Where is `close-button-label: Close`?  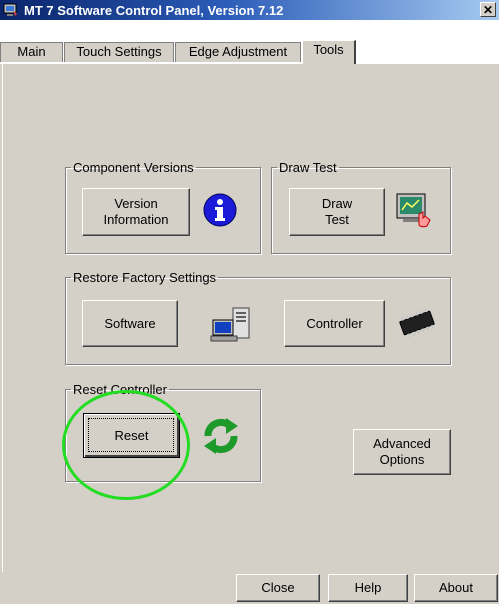
close-button-label: Close is located at coordinates (278, 587).